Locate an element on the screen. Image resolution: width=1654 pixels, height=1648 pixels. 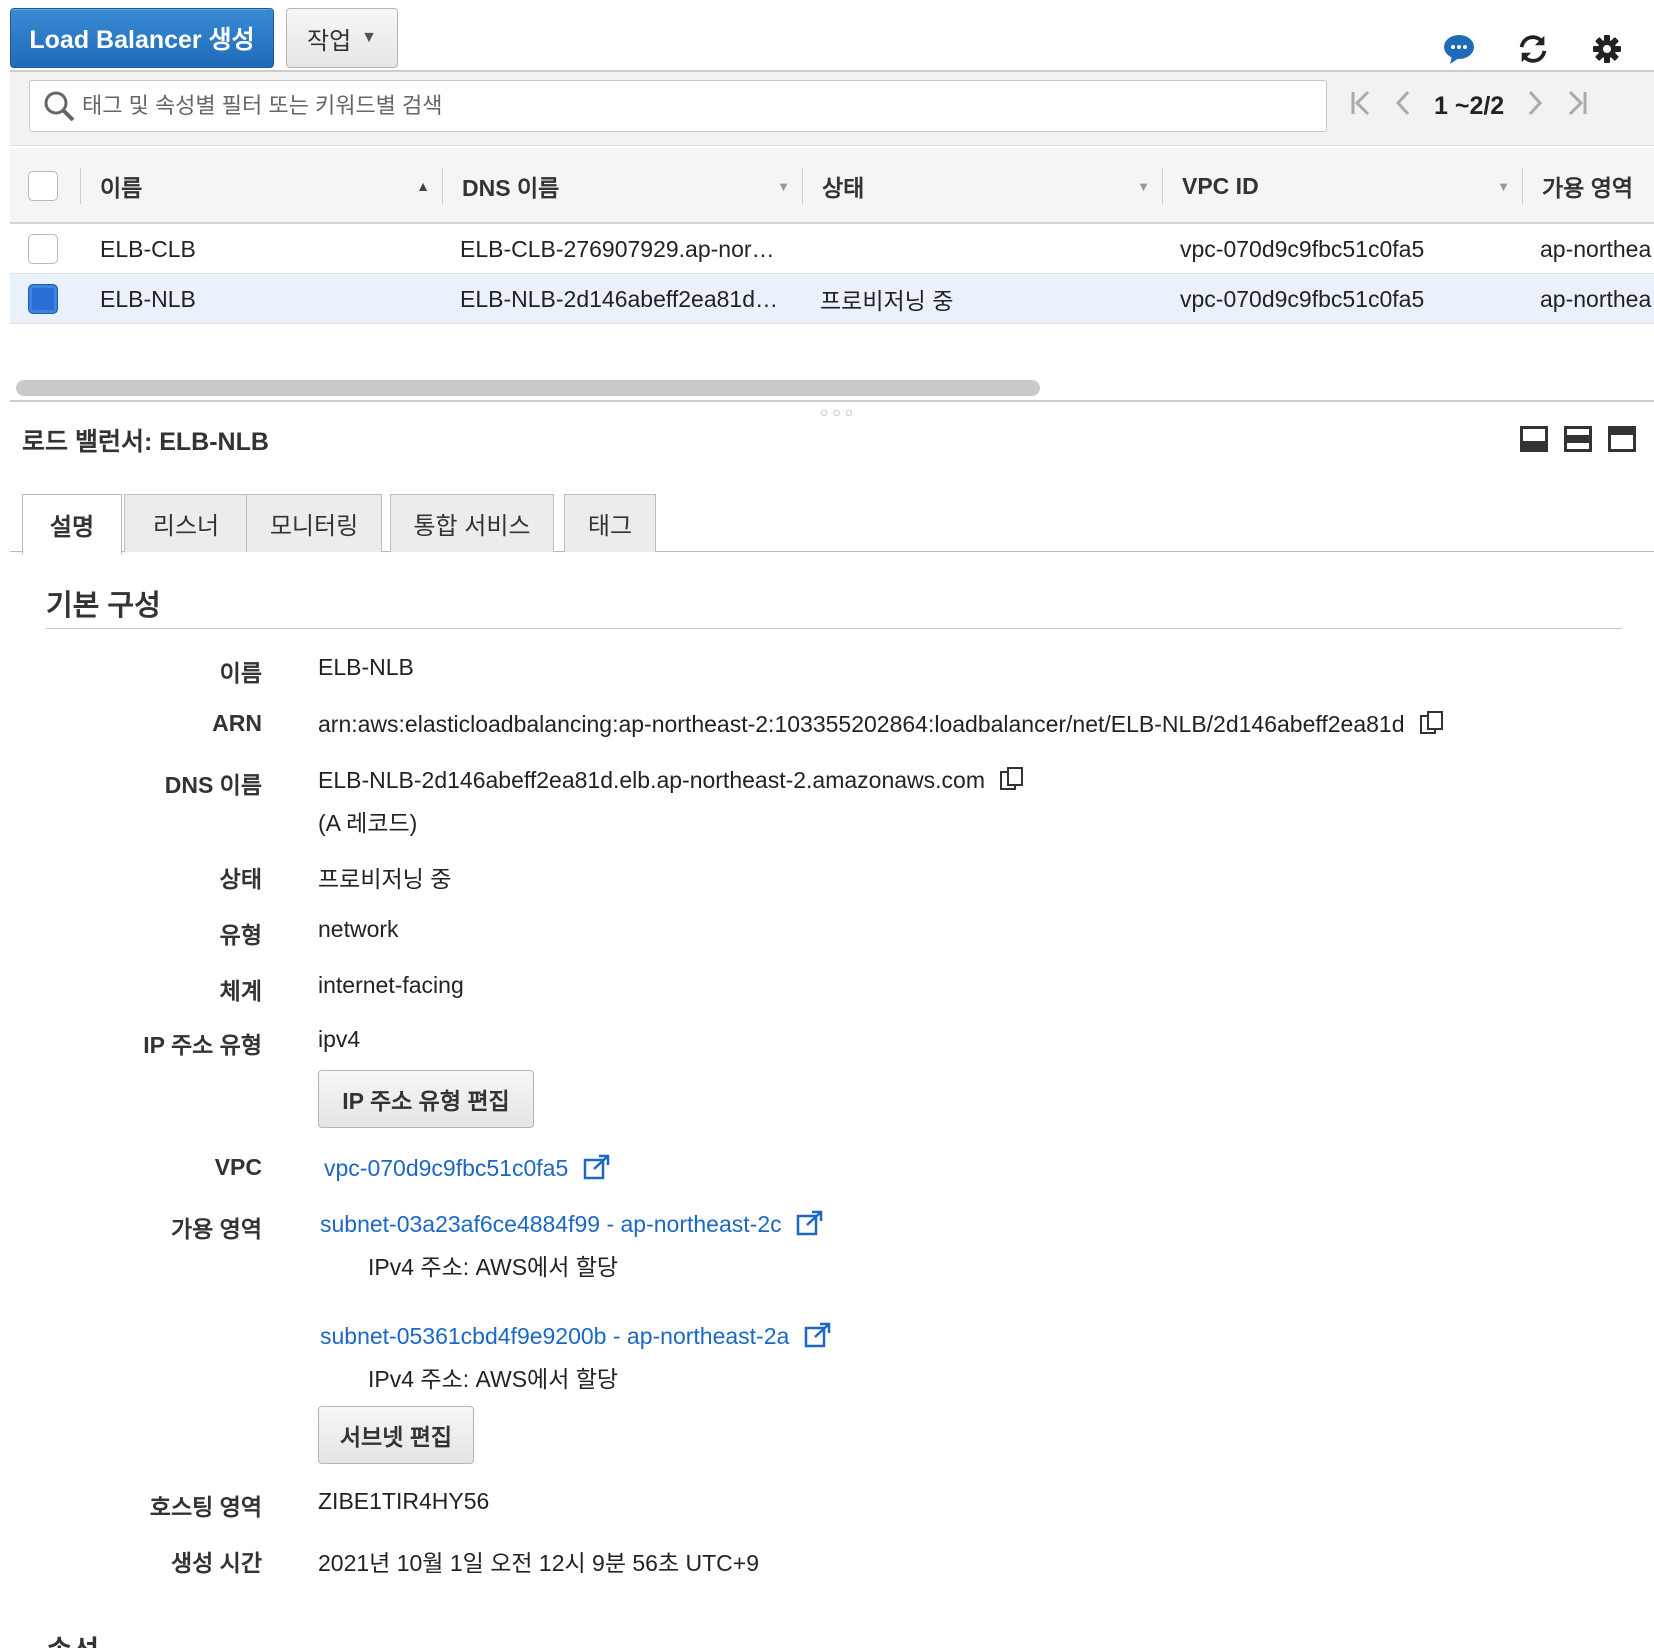
vpc-link-text: vpc-070d9c9fbc51c0fa5 is located at coordinates (446, 1168).